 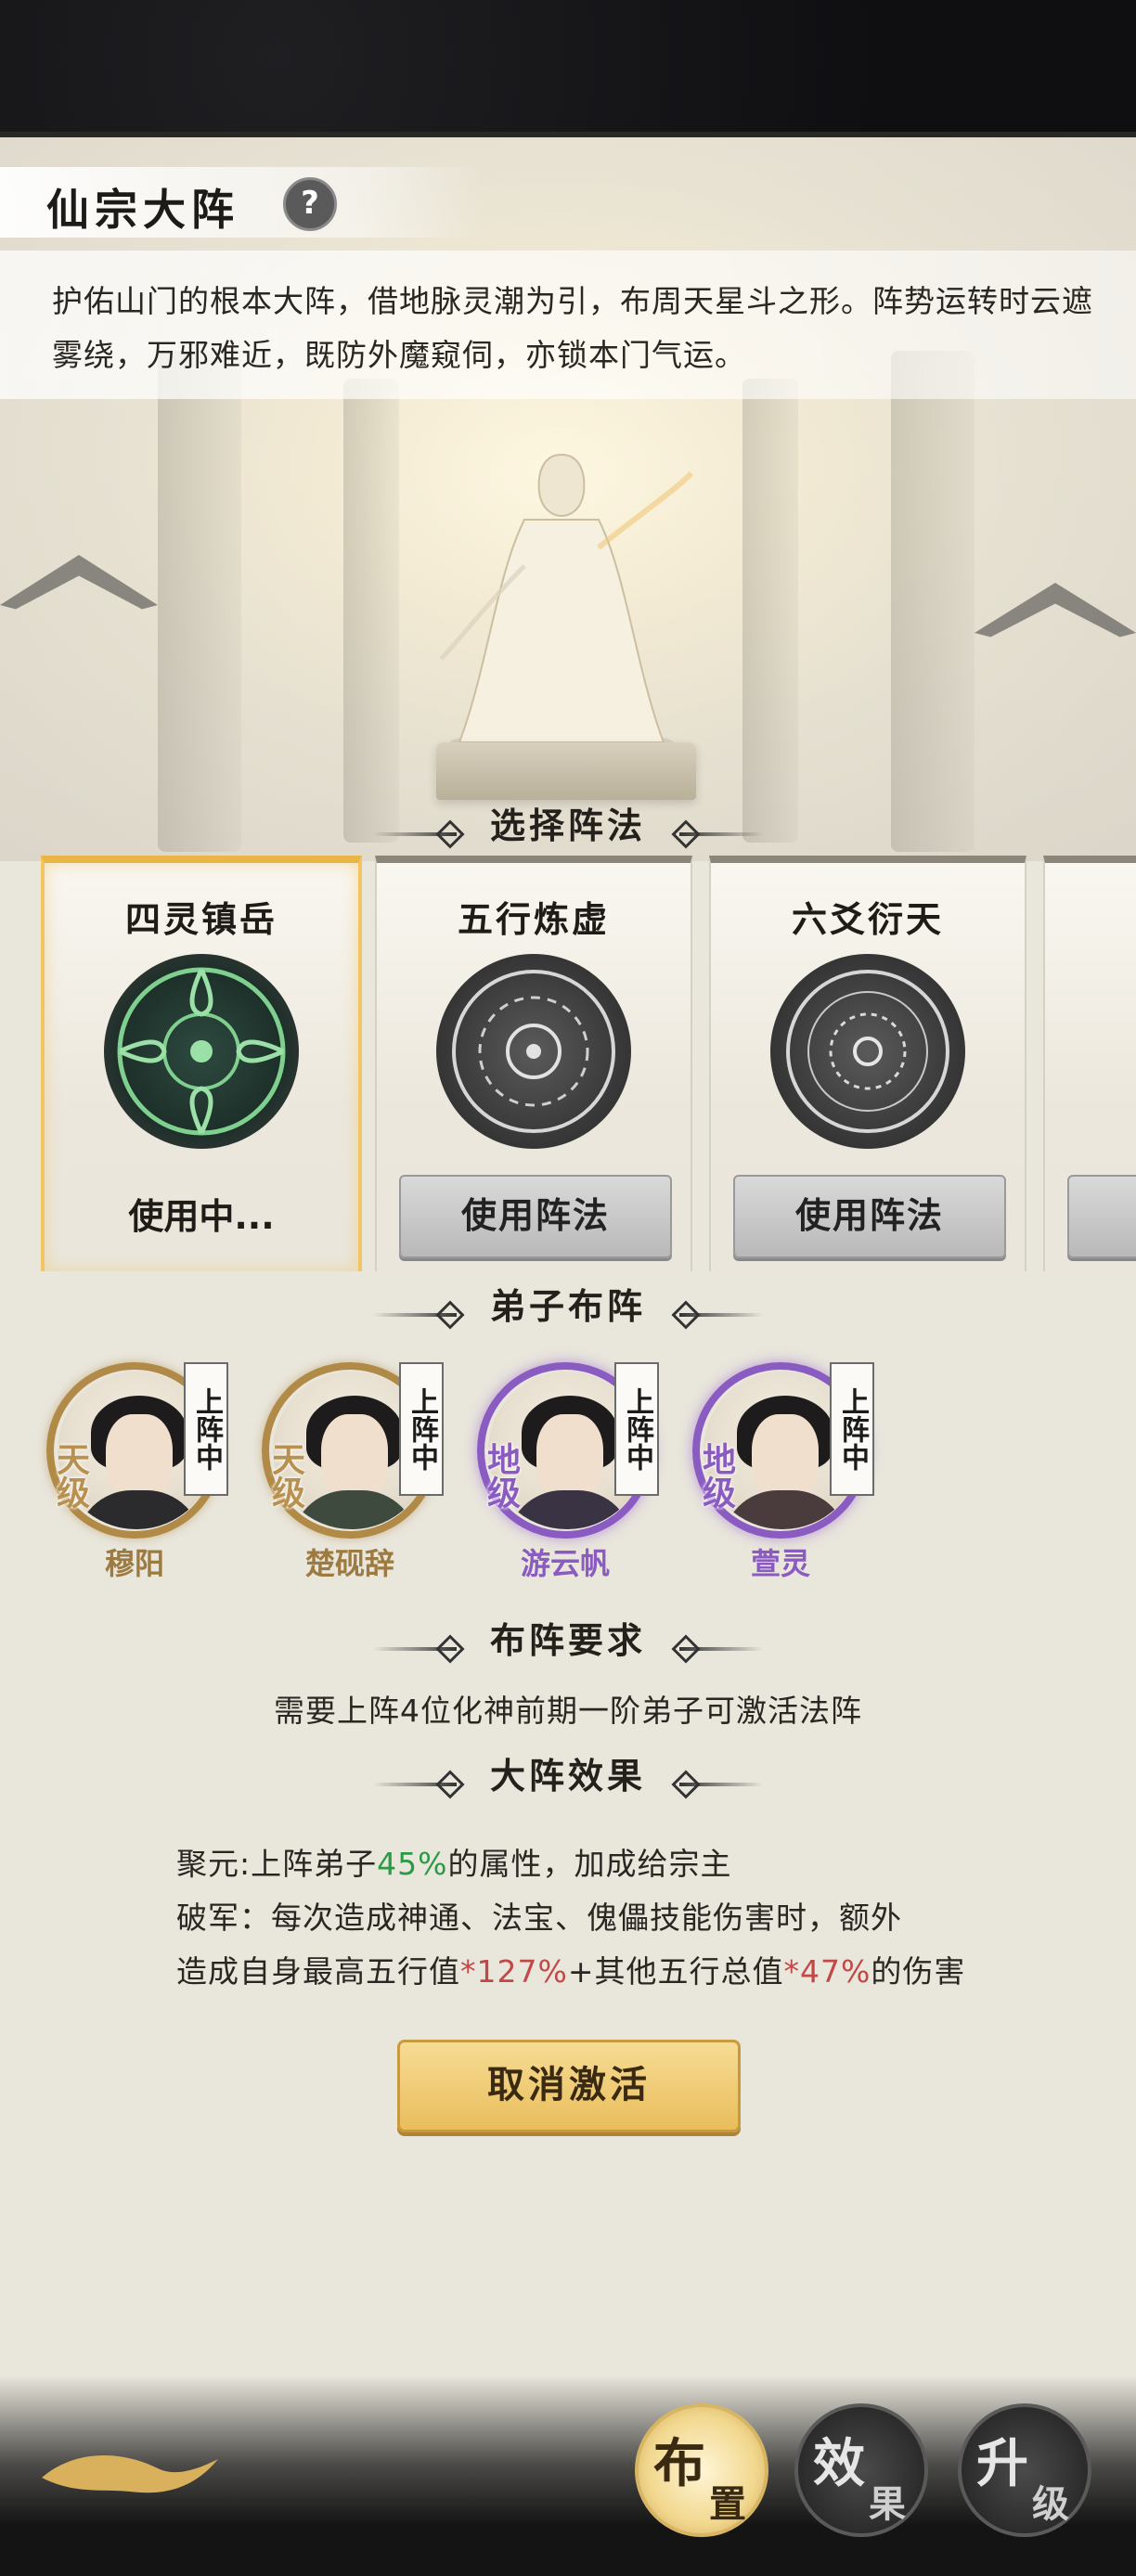 I want to click on section-requirement: 布阵要求, so click(x=568, y=1641).